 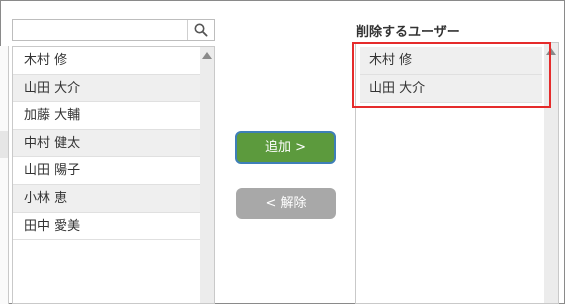 I want to click on left-edge-stub, so click(x=4, y=144).